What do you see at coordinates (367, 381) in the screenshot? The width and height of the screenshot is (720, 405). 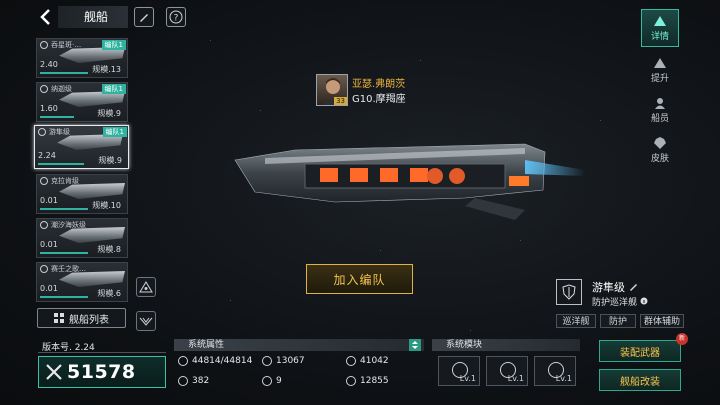 I see `attr-shield: 12855` at bounding box center [367, 381].